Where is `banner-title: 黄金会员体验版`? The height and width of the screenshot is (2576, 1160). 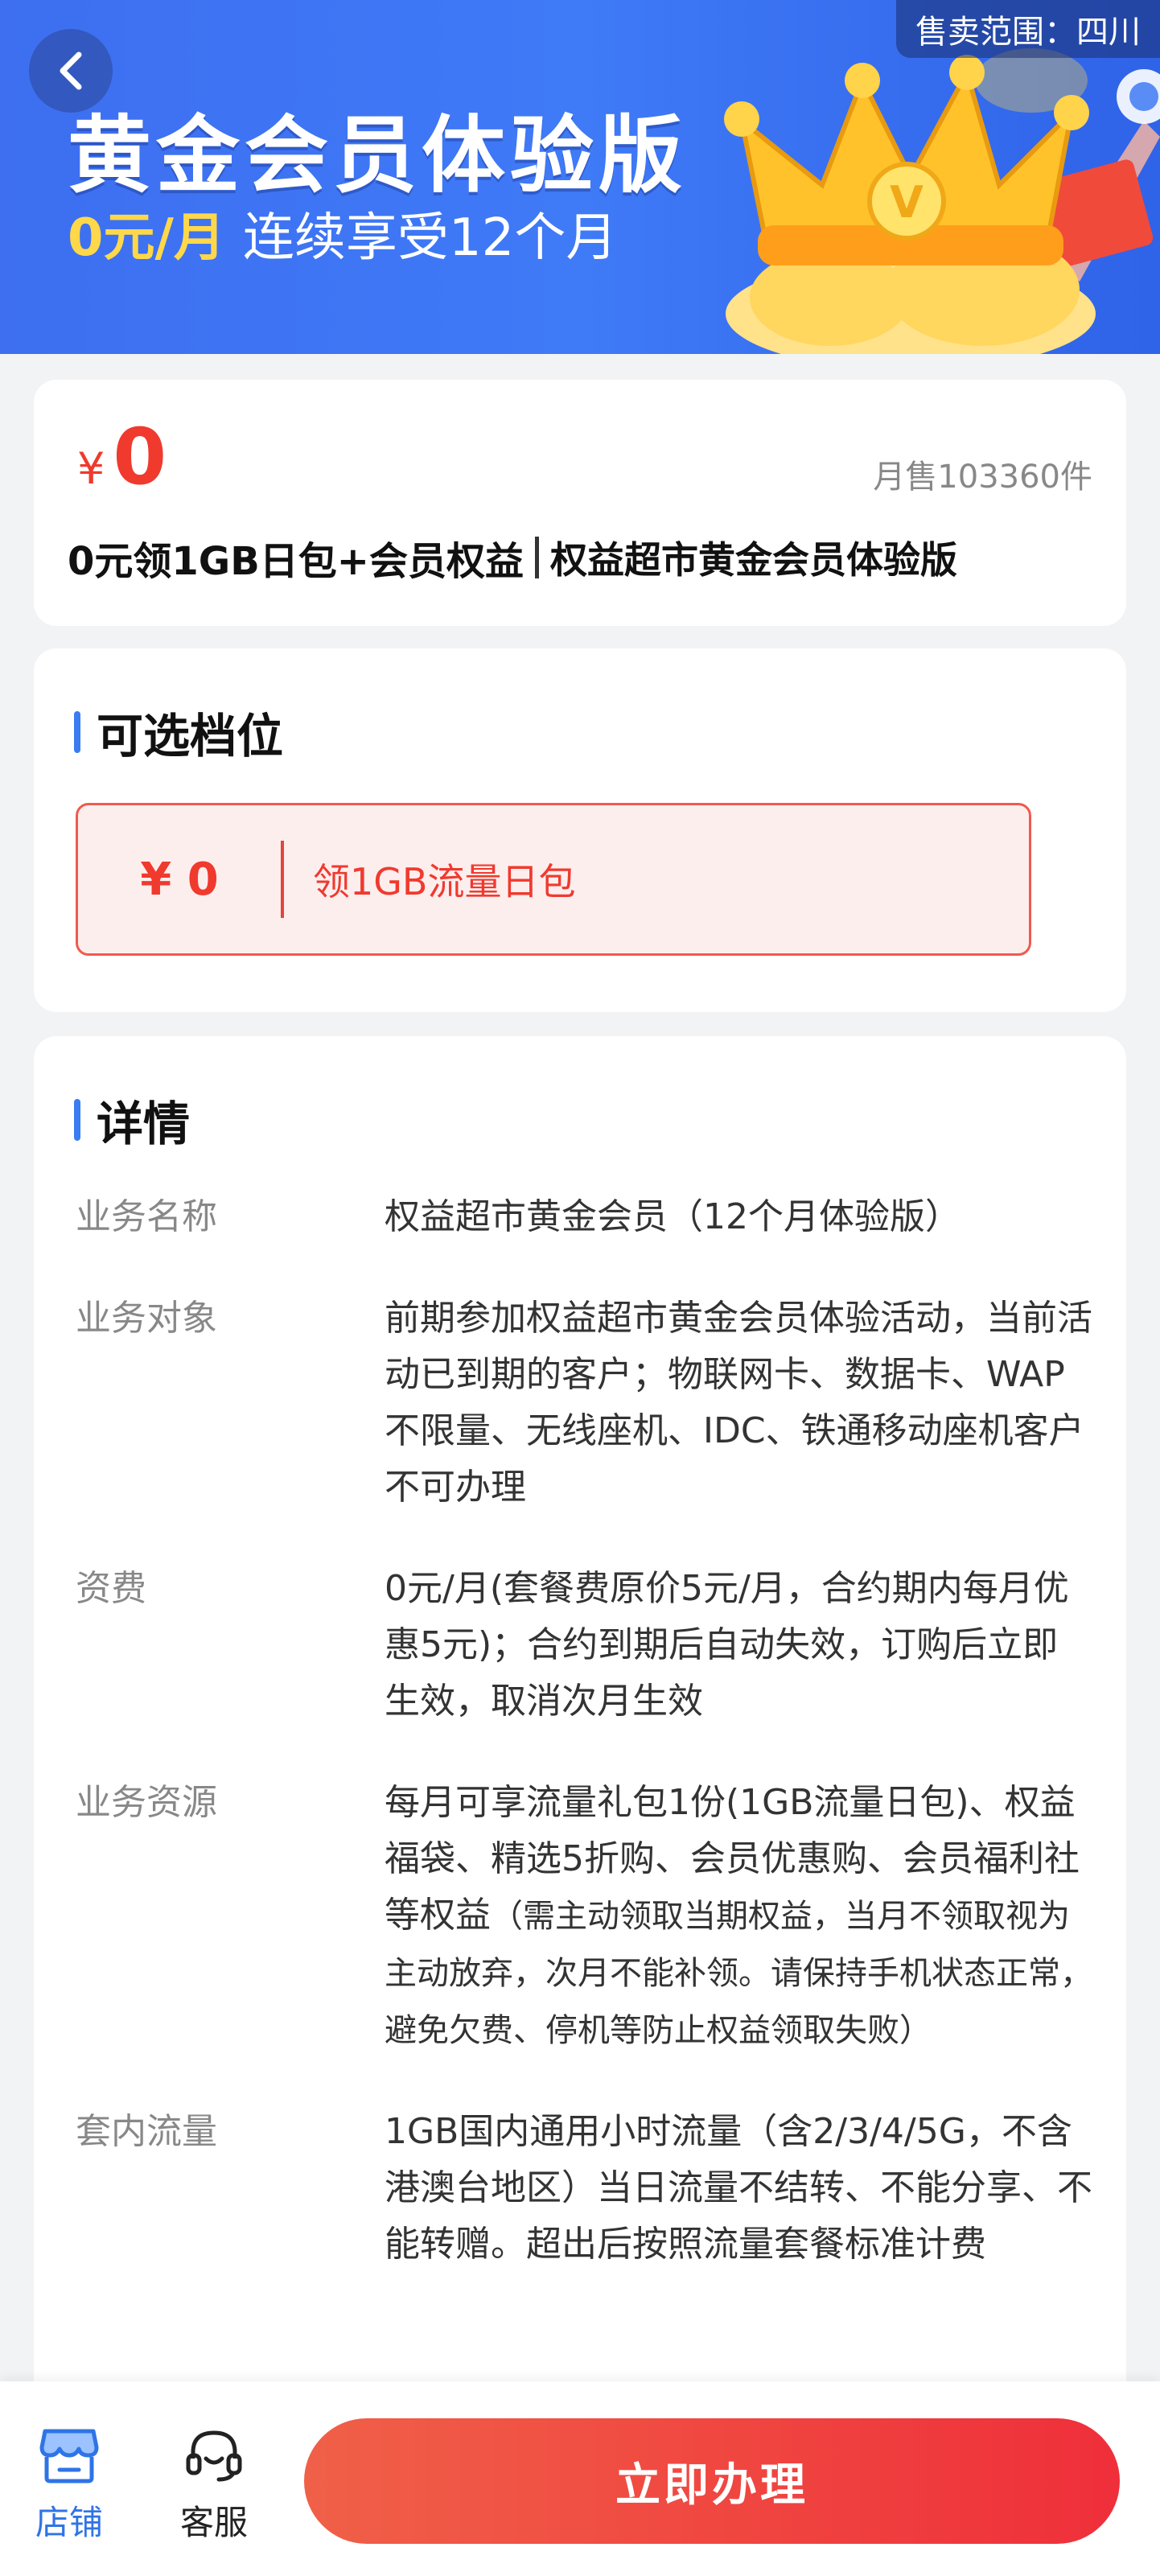 banner-title: 黄金会员体验版 is located at coordinates (378, 155).